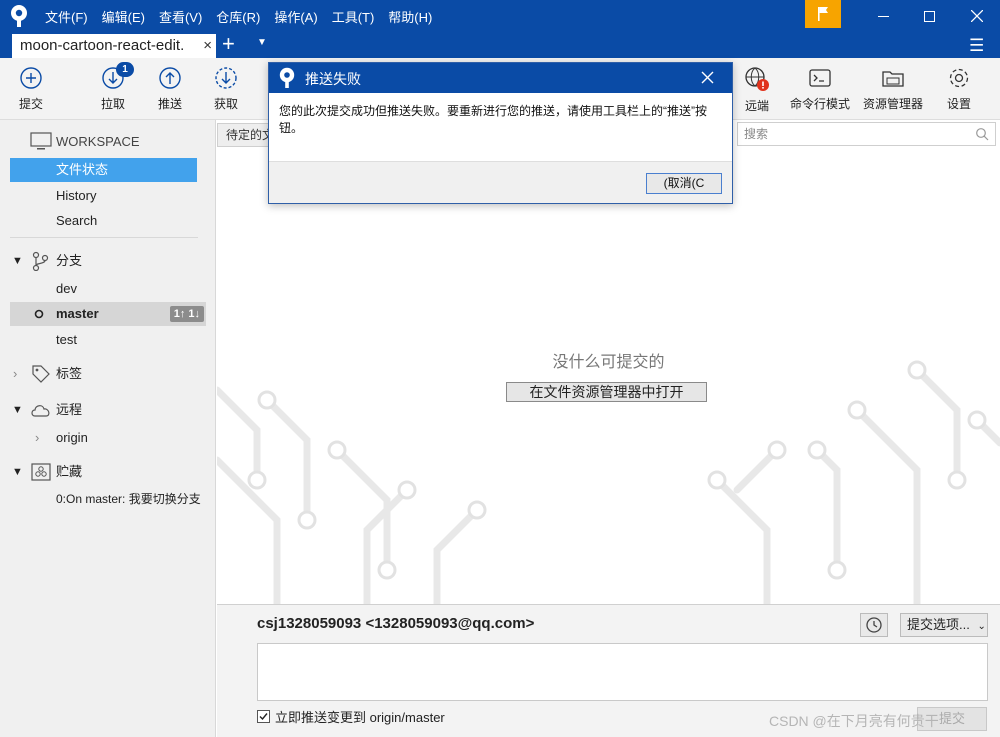 The width and height of the screenshot is (1000, 737). Describe the element at coordinates (976, 46) in the screenshot. I see `hamburger-menu-icon: ☰` at that location.